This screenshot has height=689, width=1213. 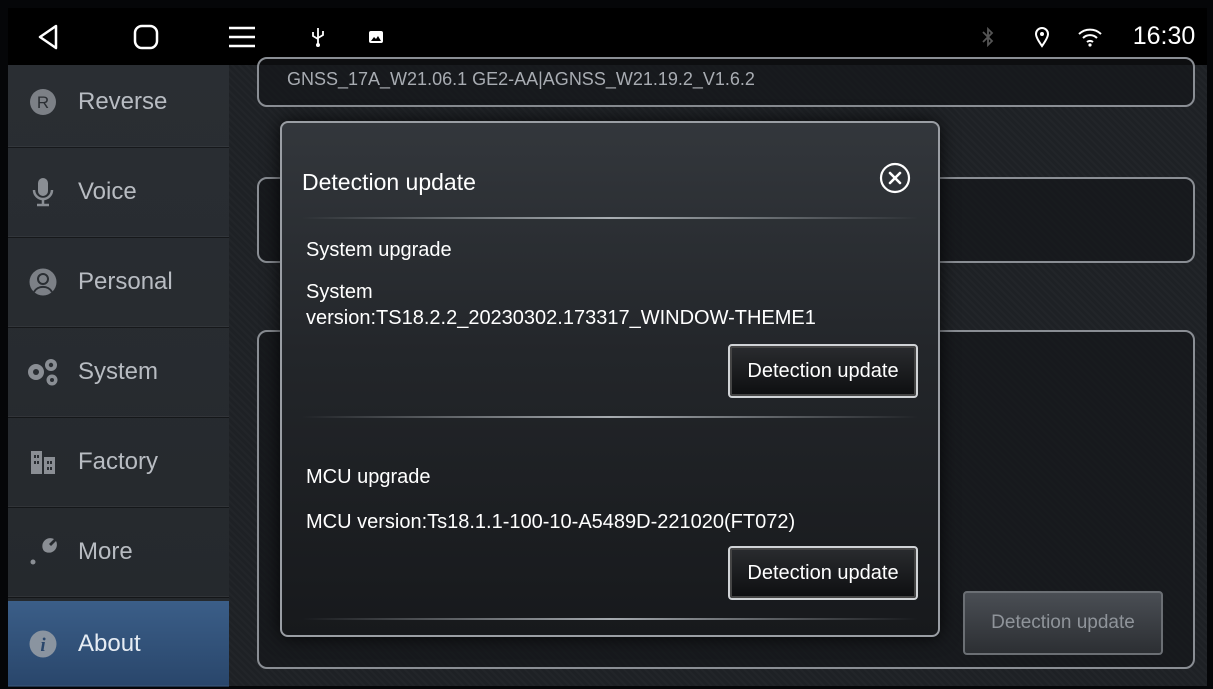 I want to click on sidebar-item-voice: Voice, so click(x=118, y=192).